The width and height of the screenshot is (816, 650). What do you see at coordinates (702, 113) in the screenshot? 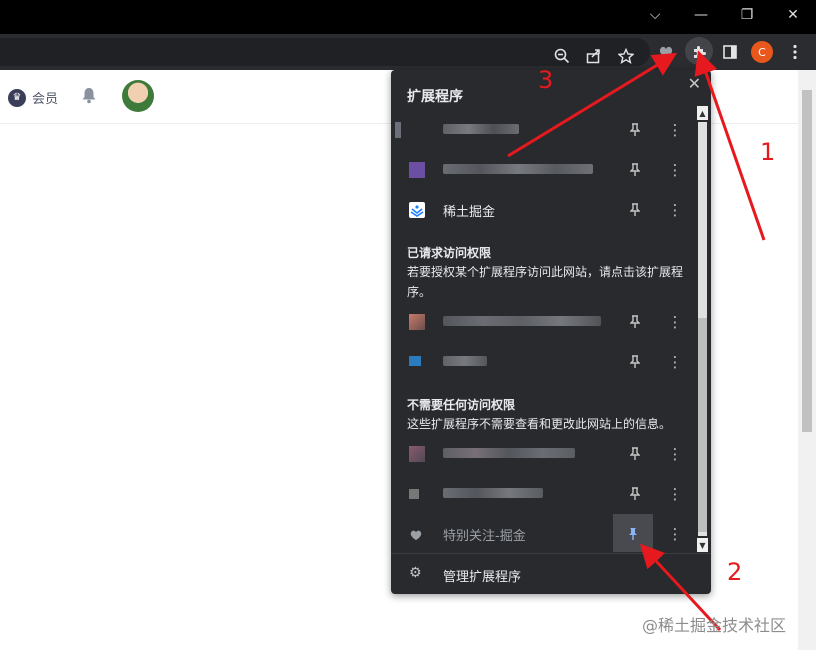
I see `scroll-up-arrow-icon: ▲` at bounding box center [702, 113].